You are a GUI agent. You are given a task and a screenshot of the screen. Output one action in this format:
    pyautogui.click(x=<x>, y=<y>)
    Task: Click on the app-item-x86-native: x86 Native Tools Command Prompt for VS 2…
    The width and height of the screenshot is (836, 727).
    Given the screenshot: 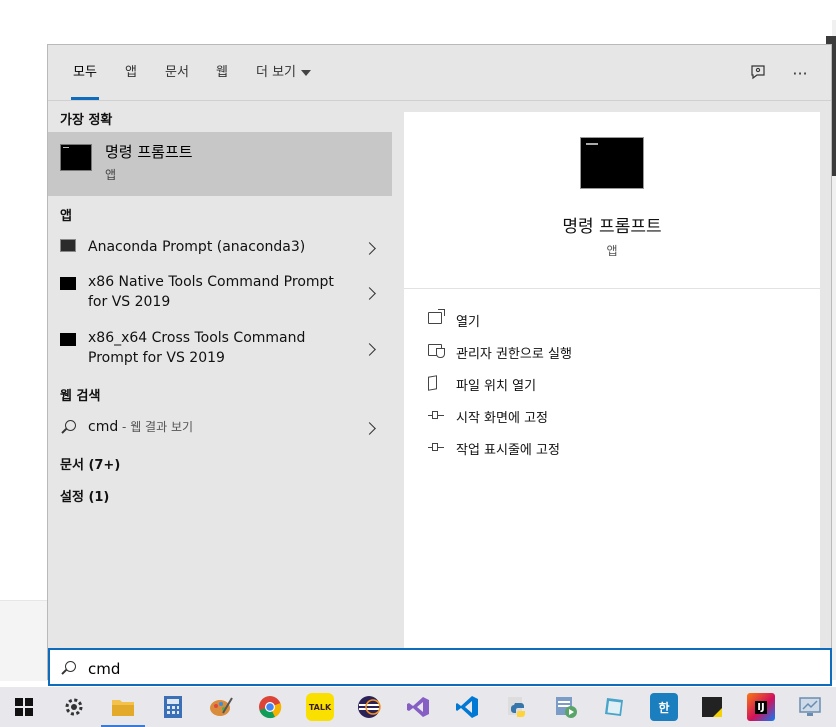 What is the action you would take?
    pyautogui.click(x=220, y=294)
    